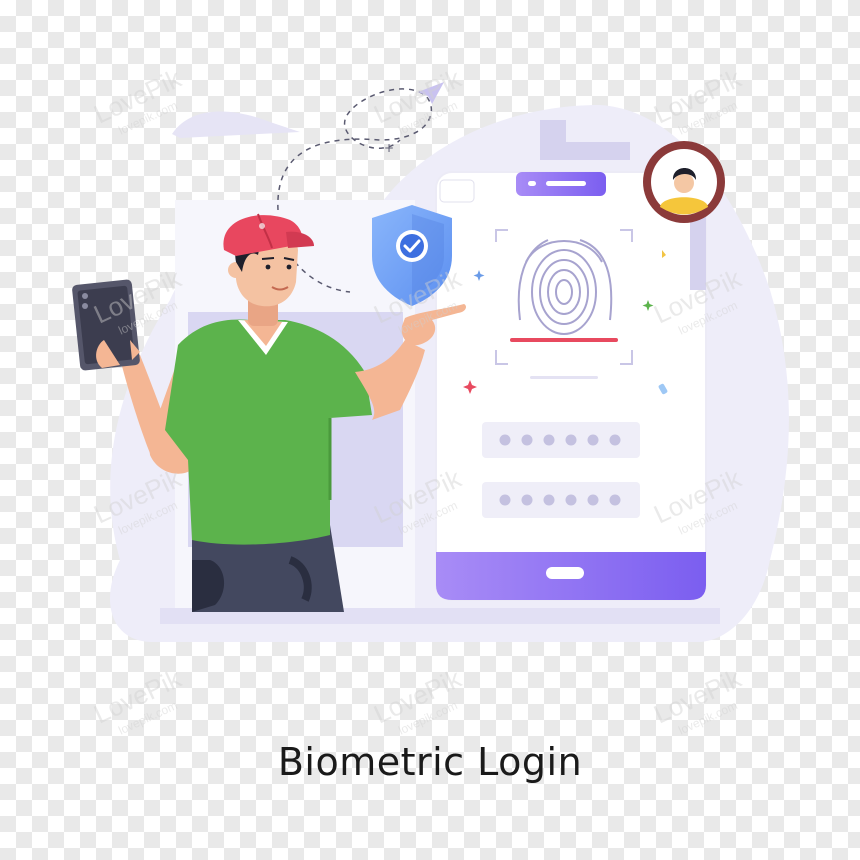  I want to click on caption-title: Biometric Login, so click(430, 762).